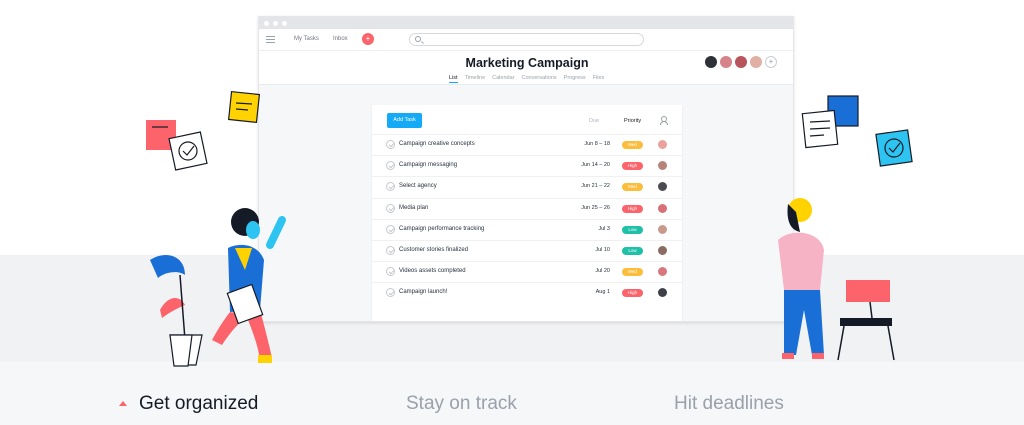  I want to click on team-avatars: +, so click(741, 62).